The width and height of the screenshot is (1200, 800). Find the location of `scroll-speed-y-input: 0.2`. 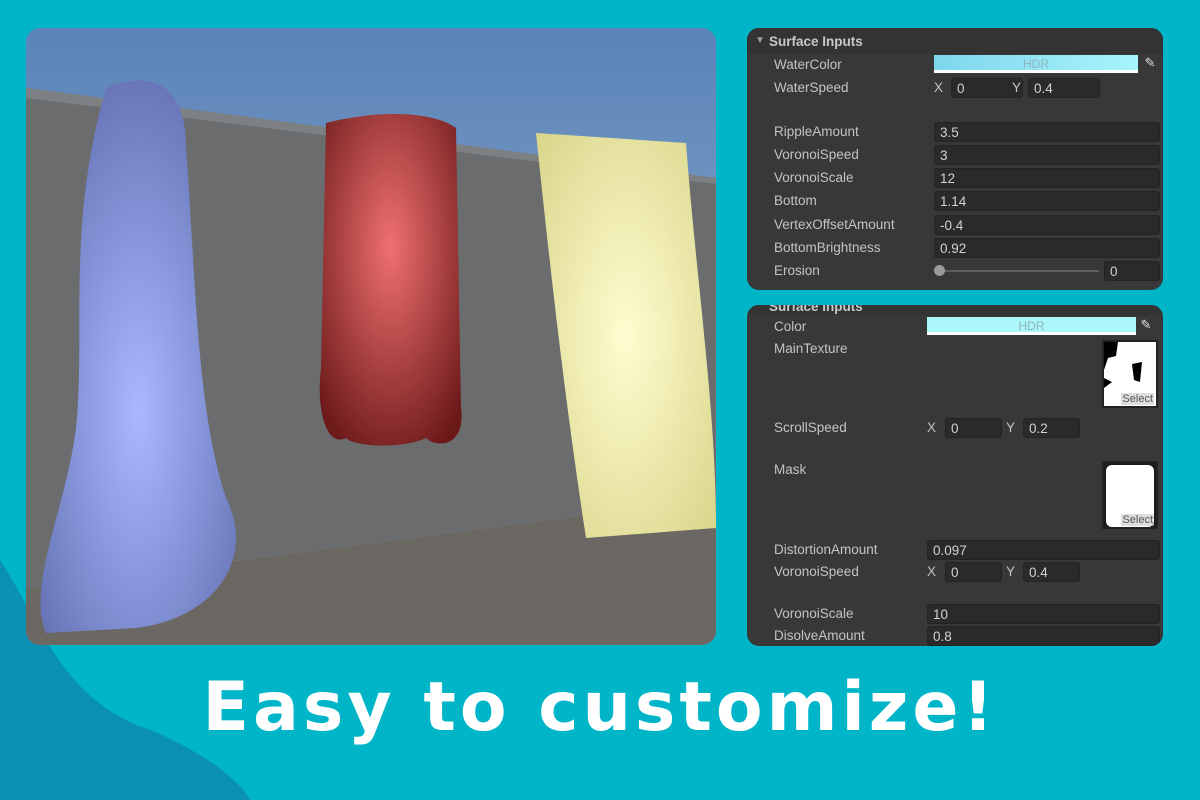

scroll-speed-y-input: 0.2 is located at coordinates (1051, 428).